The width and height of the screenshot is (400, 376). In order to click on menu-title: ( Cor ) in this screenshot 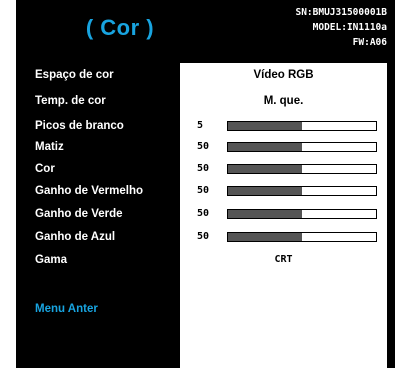, I will do `click(120, 27)`.